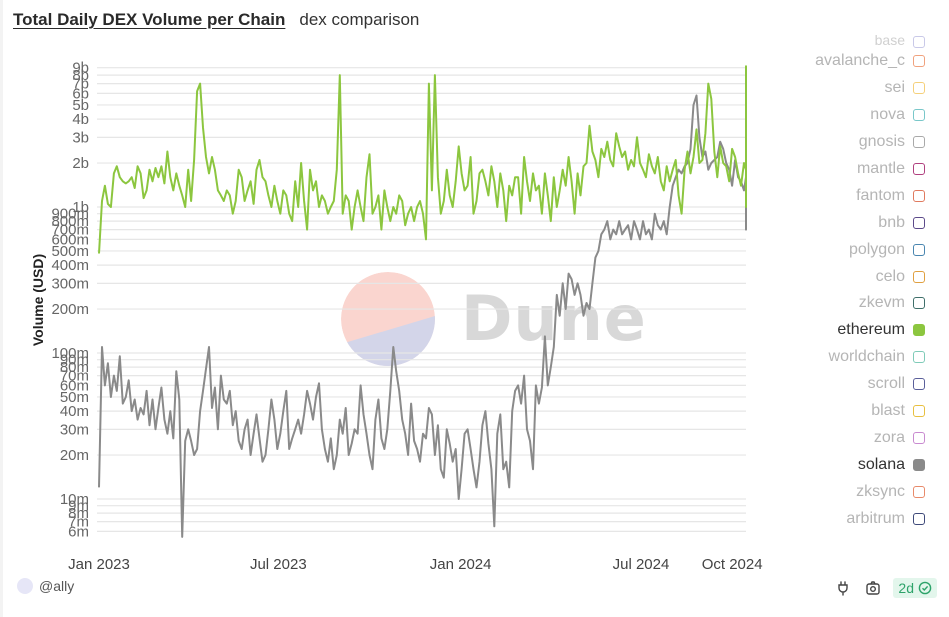  What do you see at coordinates (925, 588) in the screenshot?
I see `check-circle-icon` at bounding box center [925, 588].